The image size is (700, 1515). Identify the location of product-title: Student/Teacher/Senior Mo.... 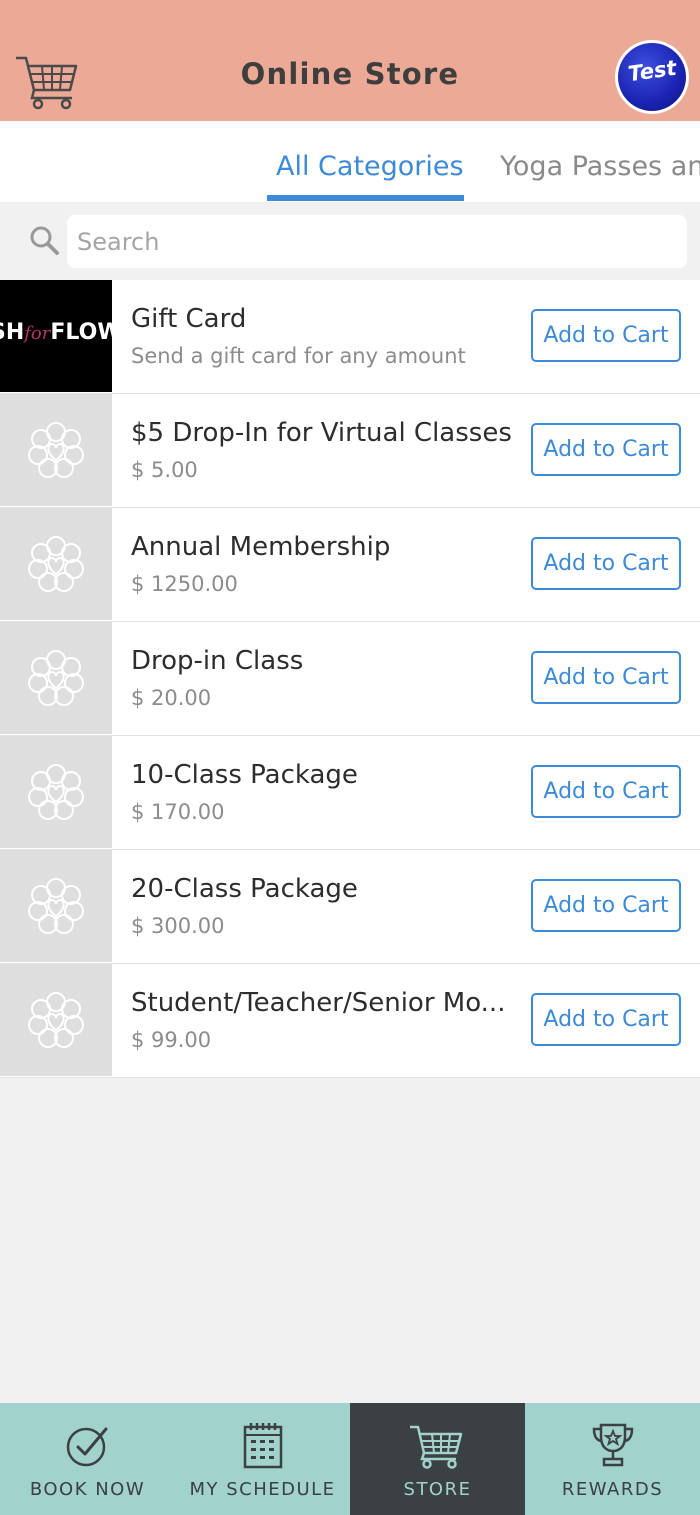
(318, 1003).